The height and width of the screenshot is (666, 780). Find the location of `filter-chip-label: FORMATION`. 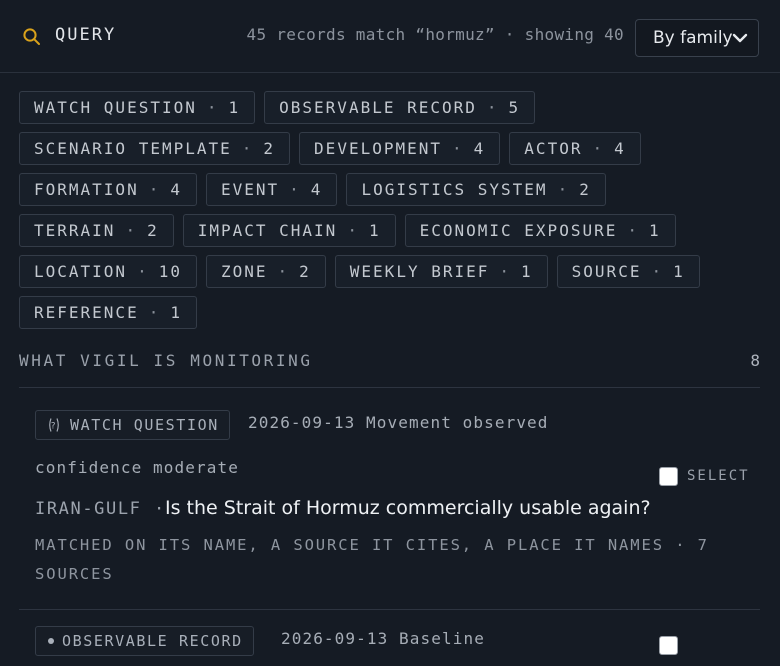

filter-chip-label: FORMATION is located at coordinates (86, 189).